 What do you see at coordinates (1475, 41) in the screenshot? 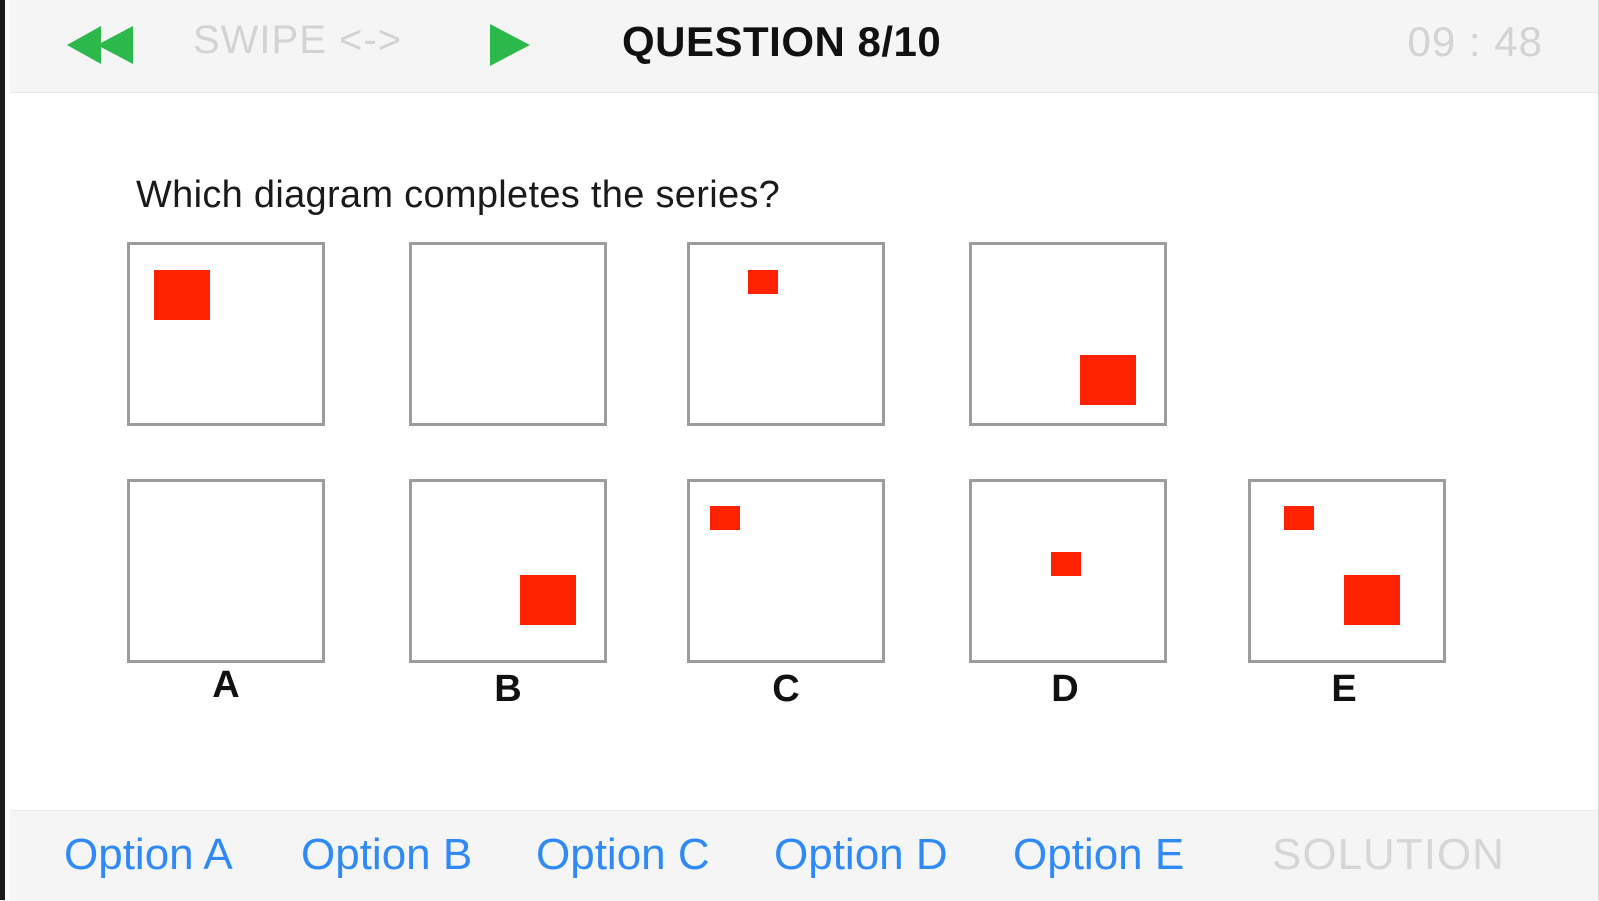
I see `timer: 09 : 48` at bounding box center [1475, 41].